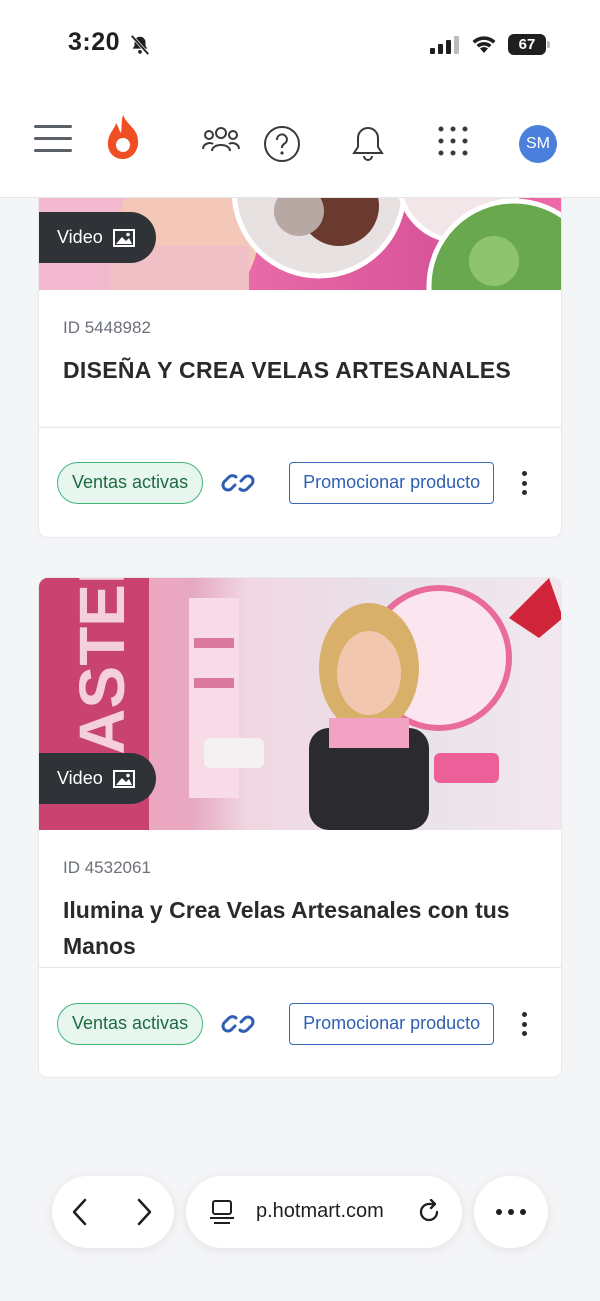  I want to click on browser-more-button, so click(511, 1212).